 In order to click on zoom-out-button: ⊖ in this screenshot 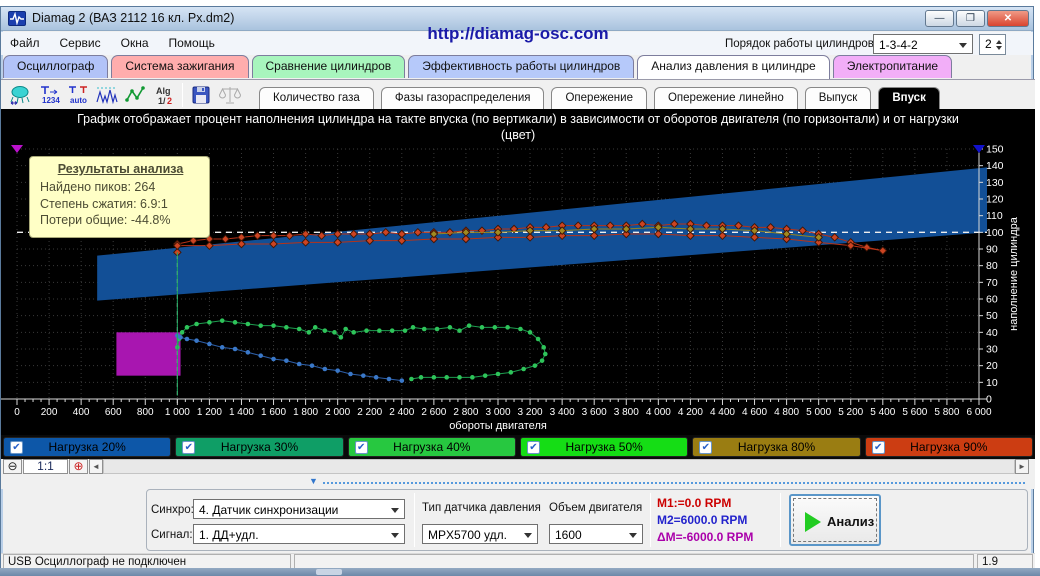, I will do `click(12, 466)`.